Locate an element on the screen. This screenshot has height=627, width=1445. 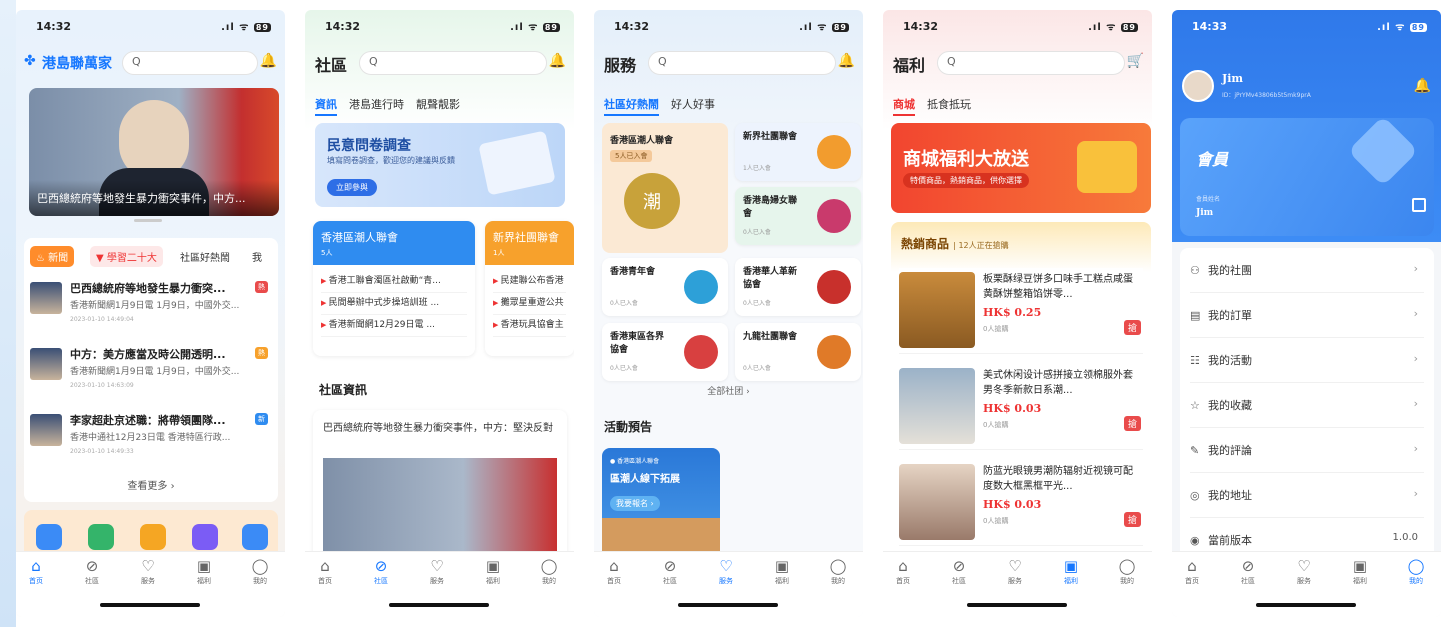
product-image is located at coordinates (937, 310).